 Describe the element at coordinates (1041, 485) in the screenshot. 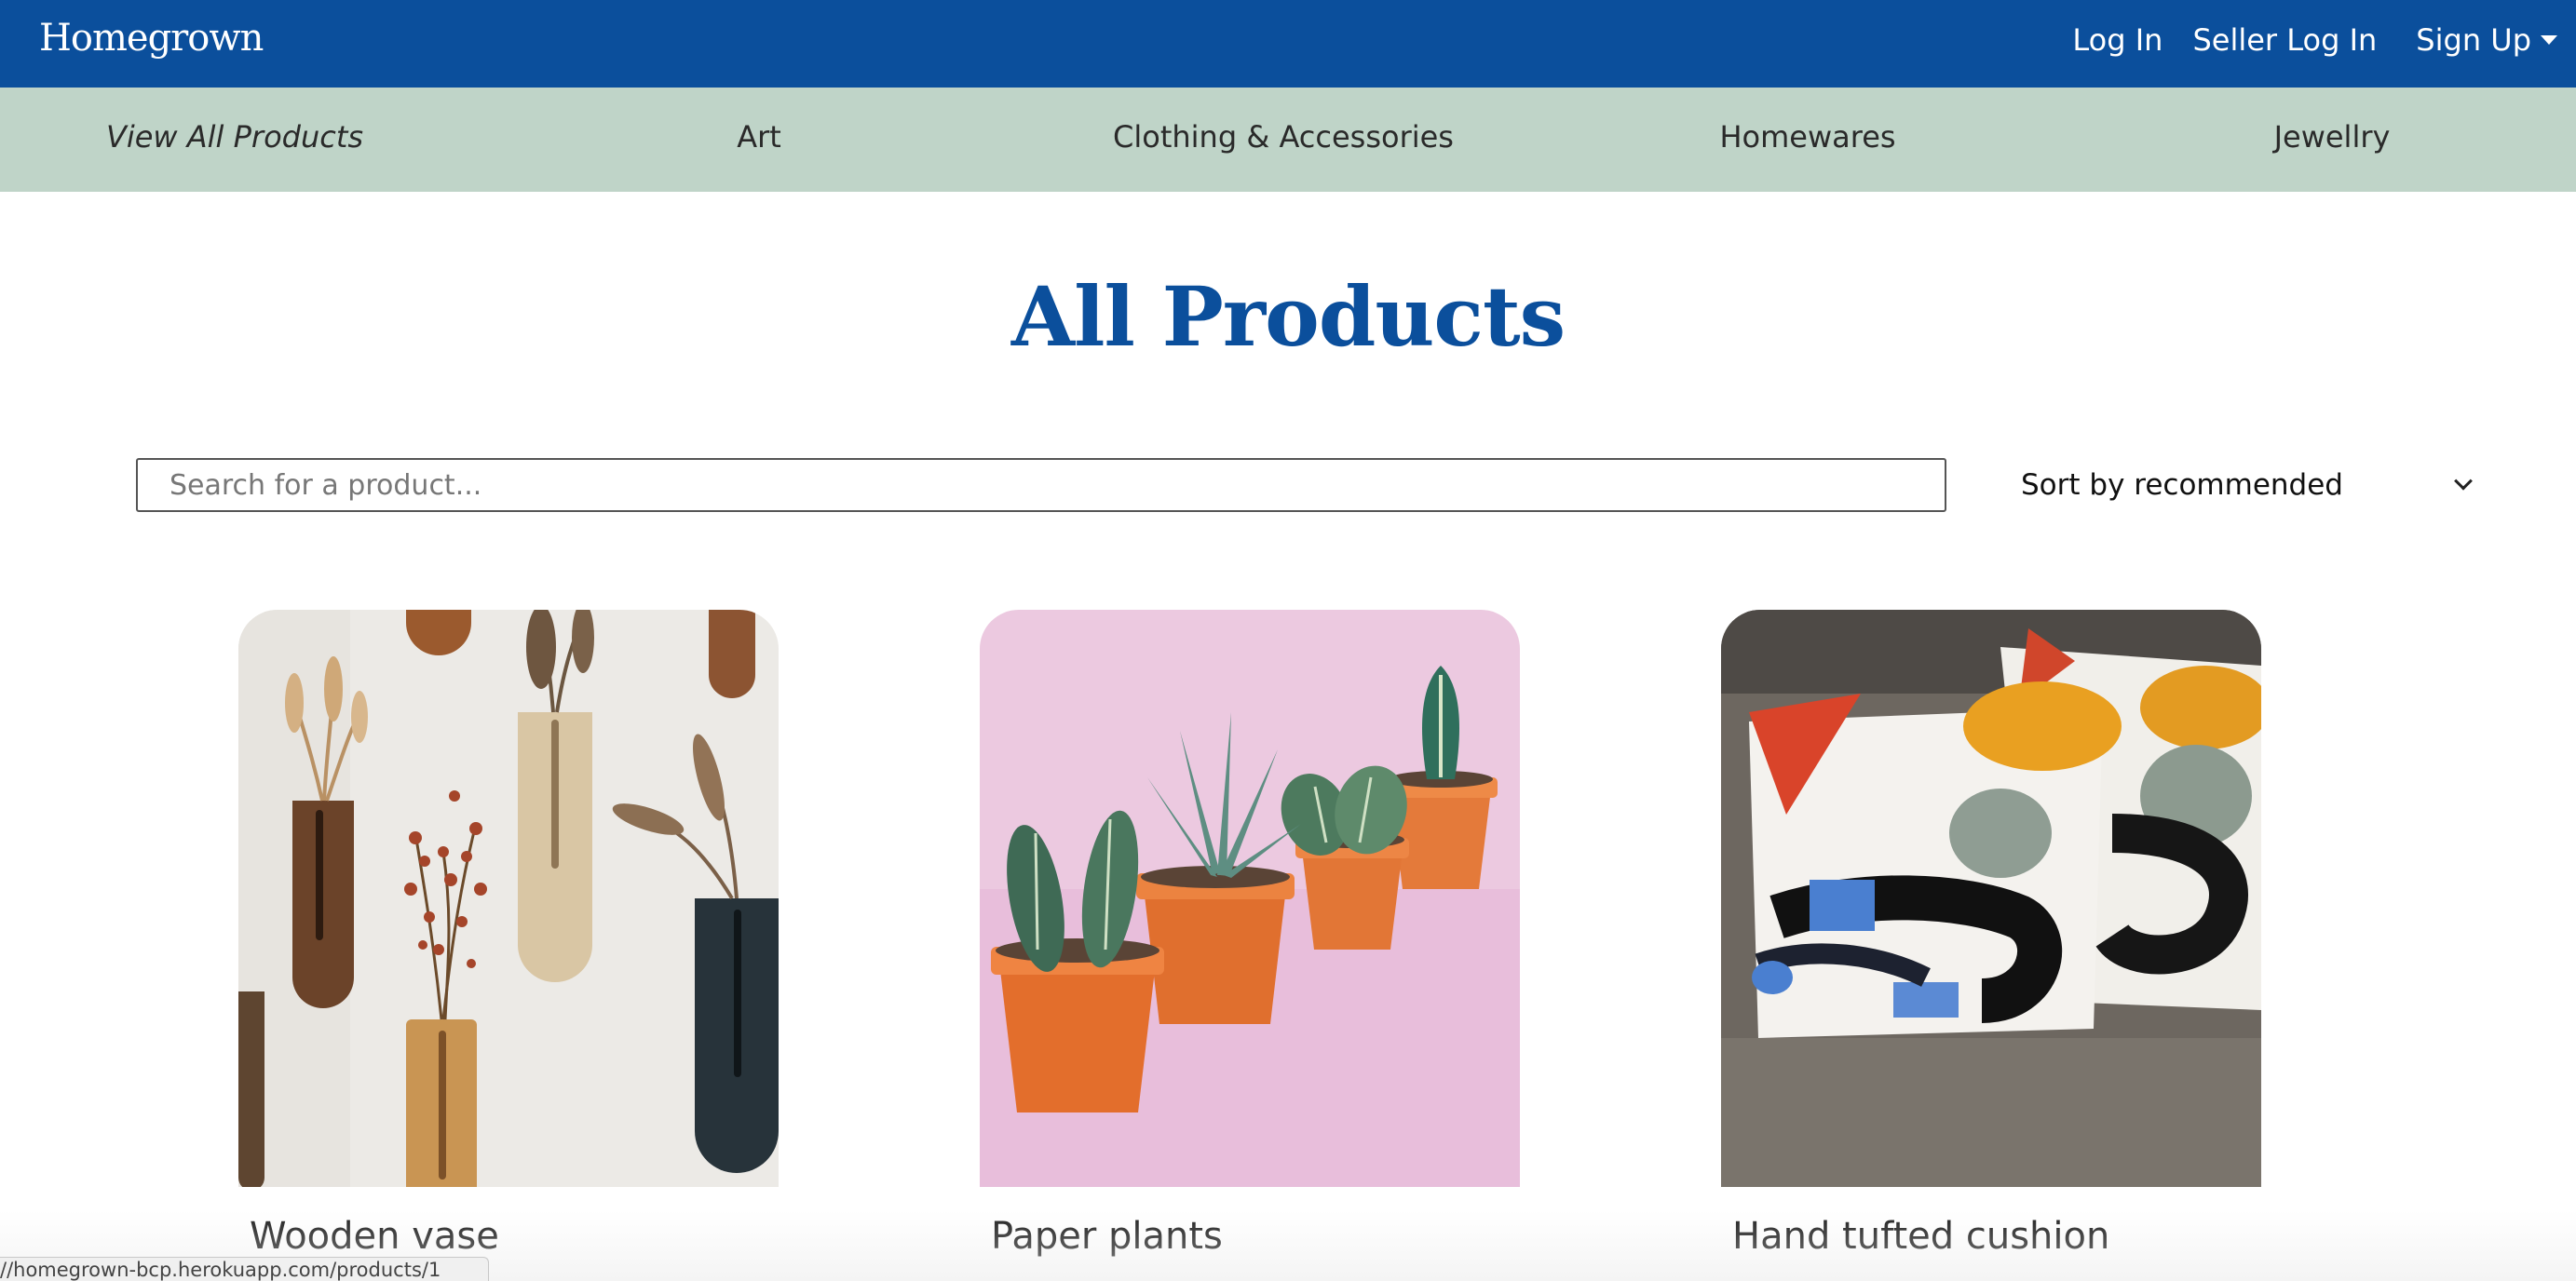

I see `search-input` at that location.